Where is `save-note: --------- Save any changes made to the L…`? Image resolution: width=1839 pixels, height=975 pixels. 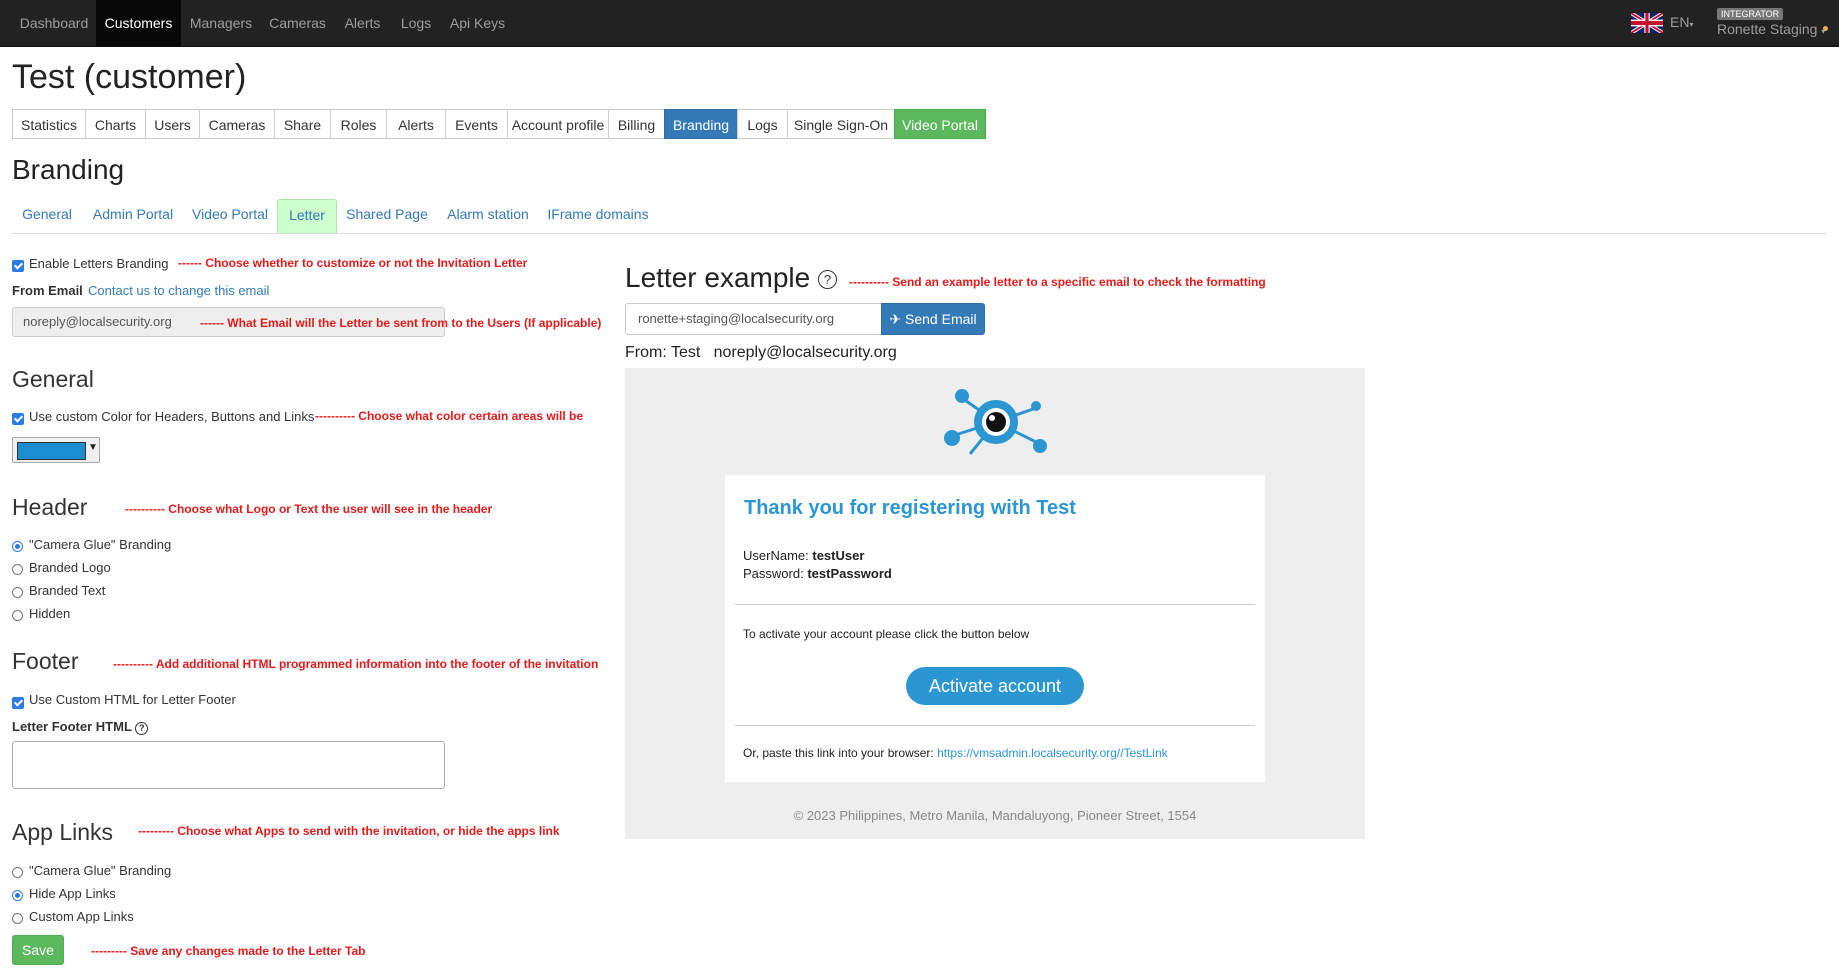
save-note: --------- Save any changes made to the L… is located at coordinates (228, 951).